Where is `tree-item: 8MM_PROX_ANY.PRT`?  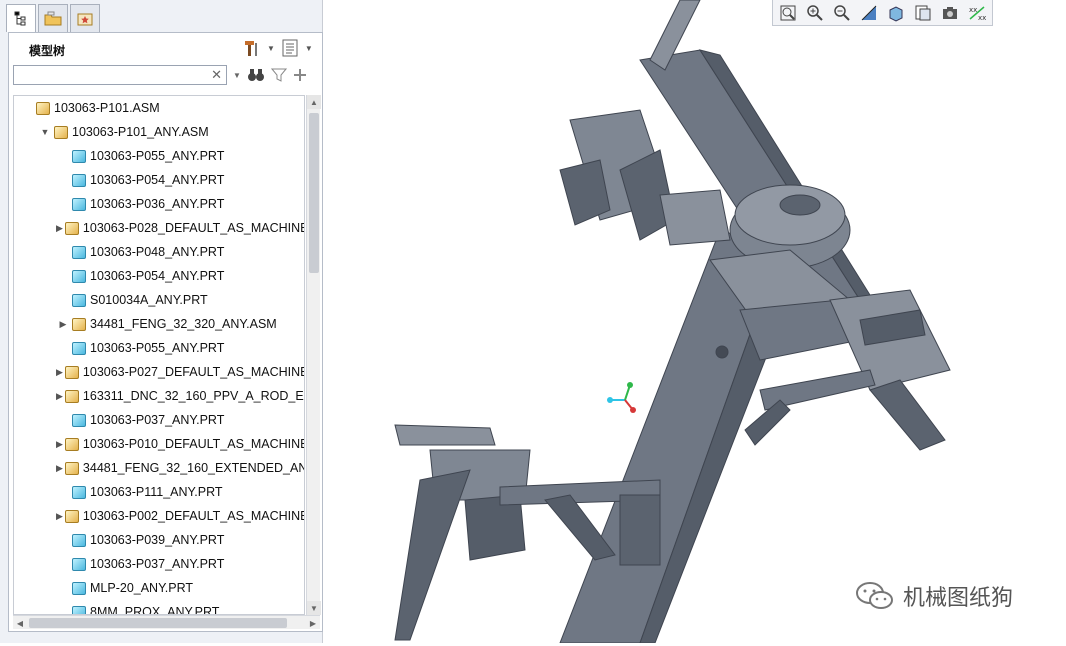
tree-item: 8MM_PROX_ANY.PRT is located at coordinates (159, 607).